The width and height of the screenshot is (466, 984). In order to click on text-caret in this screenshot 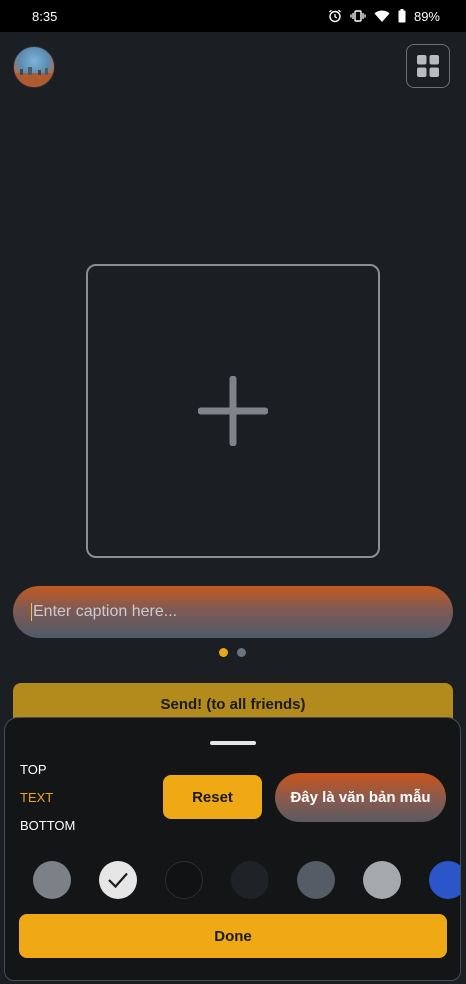, I will do `click(31, 612)`.